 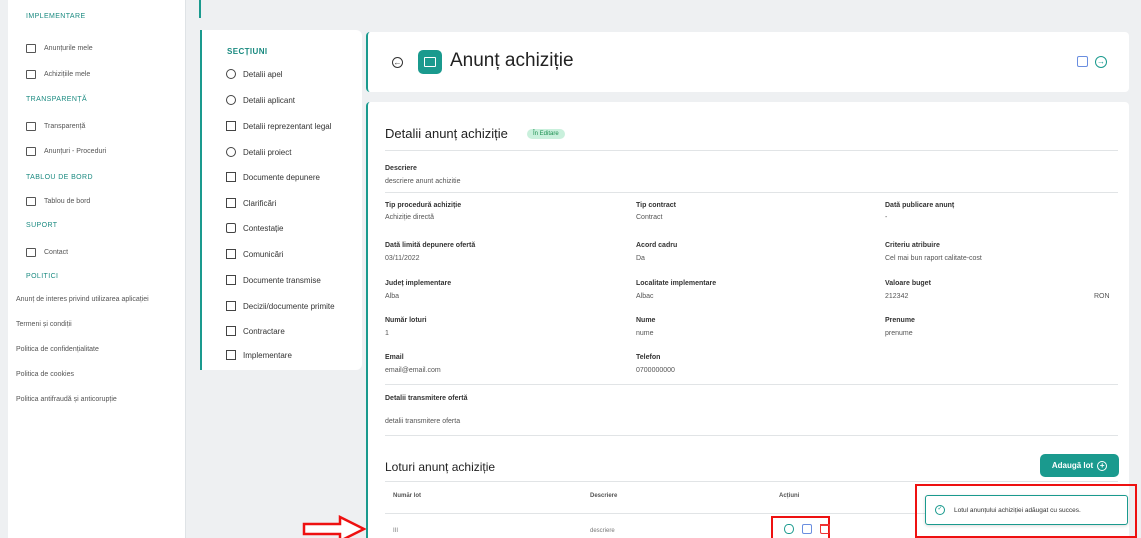 I want to click on field-label: Acord cadru, so click(x=657, y=245).